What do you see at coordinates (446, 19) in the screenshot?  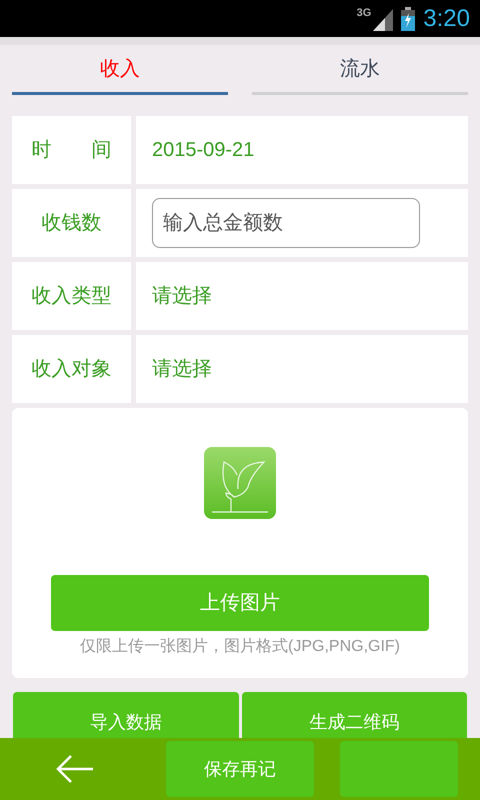 I see `clock: 3:20` at bounding box center [446, 19].